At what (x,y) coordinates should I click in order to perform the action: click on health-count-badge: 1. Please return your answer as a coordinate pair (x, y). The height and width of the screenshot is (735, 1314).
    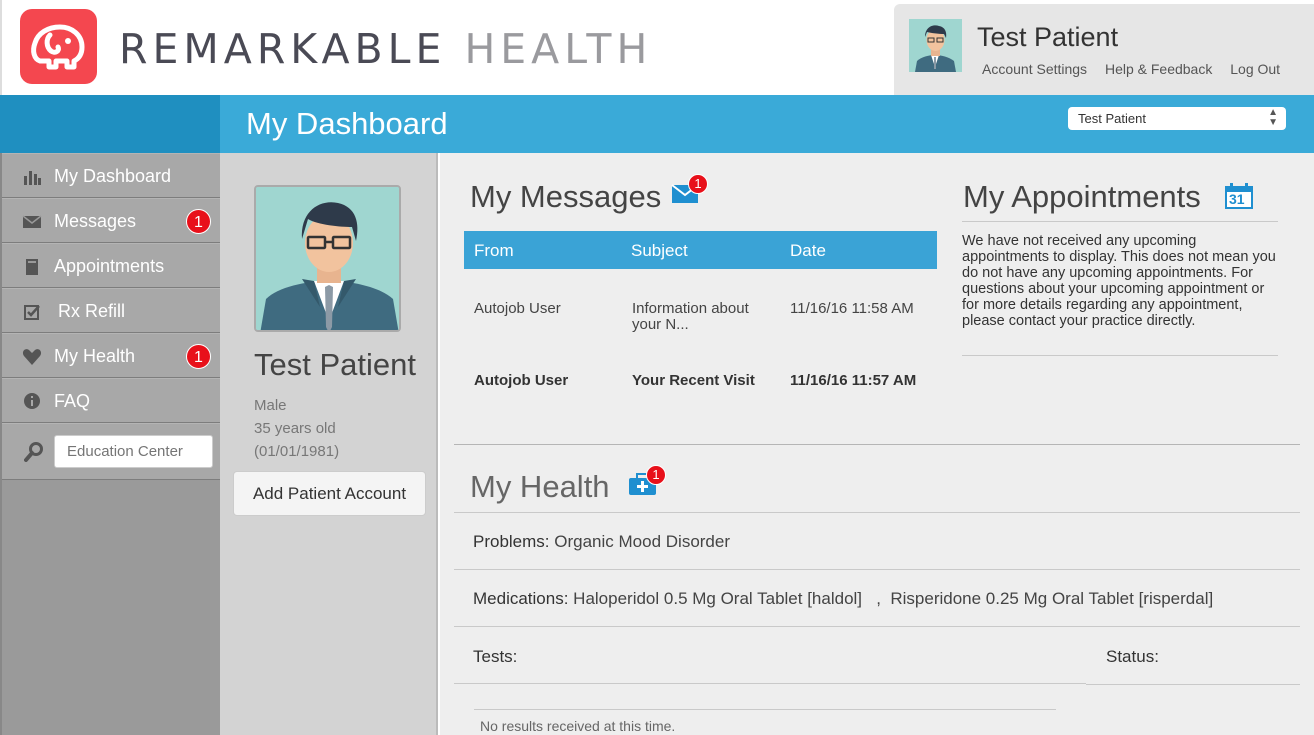
    Looking at the image, I should click on (656, 475).